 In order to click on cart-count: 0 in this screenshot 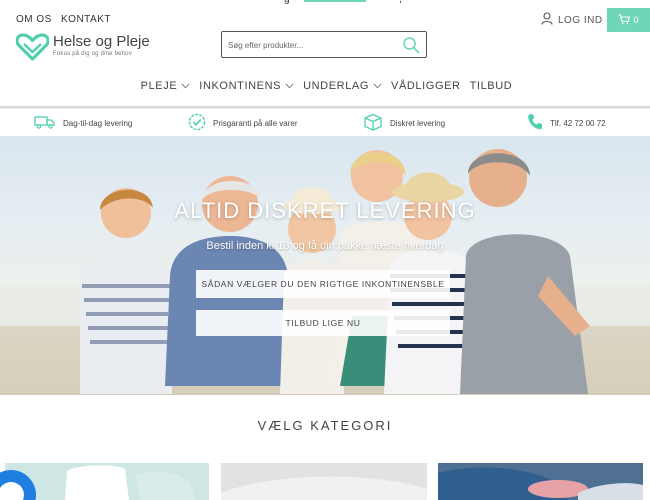, I will do `click(636, 20)`.